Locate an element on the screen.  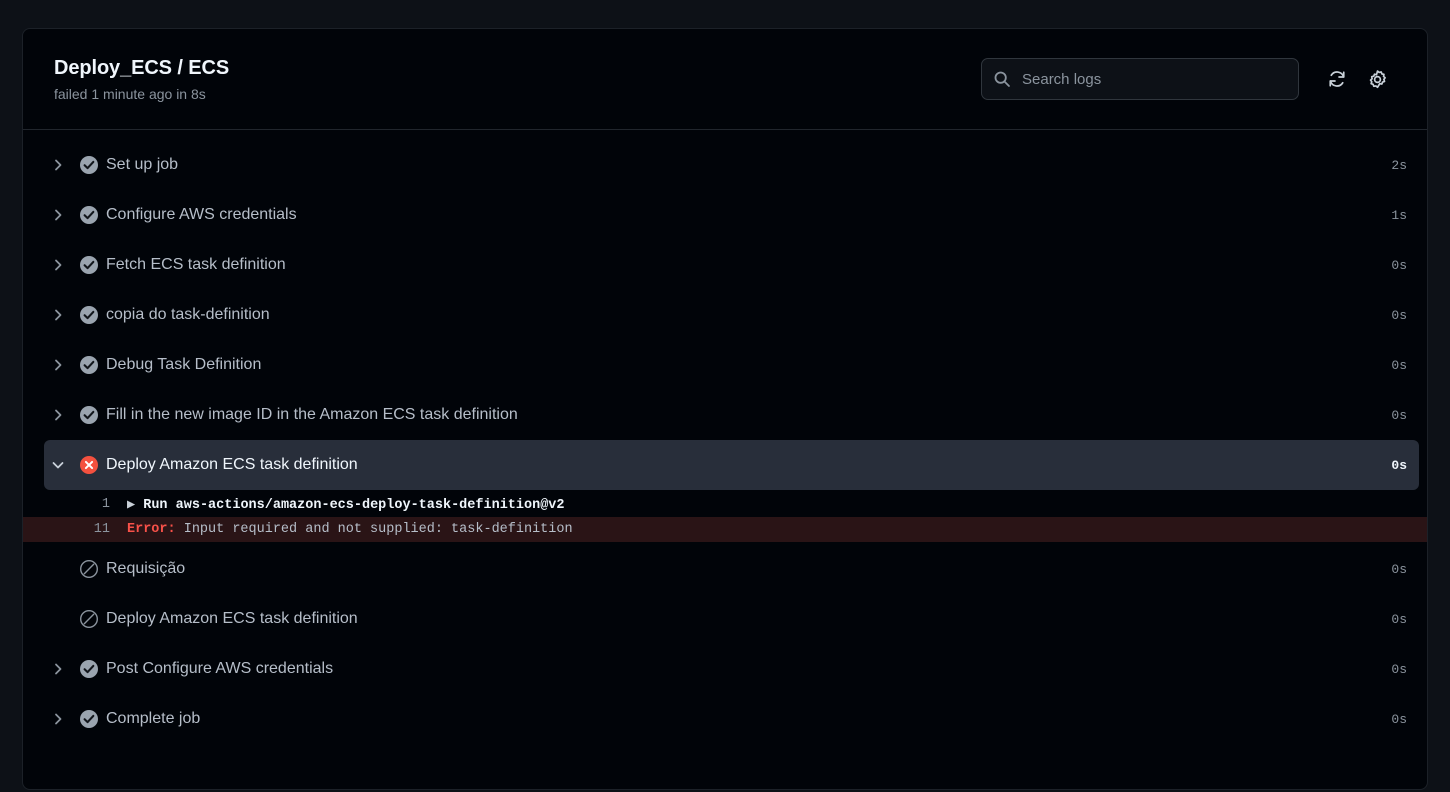
job-status-text: failed 1 minute ago in 8s is located at coordinates (130, 93).